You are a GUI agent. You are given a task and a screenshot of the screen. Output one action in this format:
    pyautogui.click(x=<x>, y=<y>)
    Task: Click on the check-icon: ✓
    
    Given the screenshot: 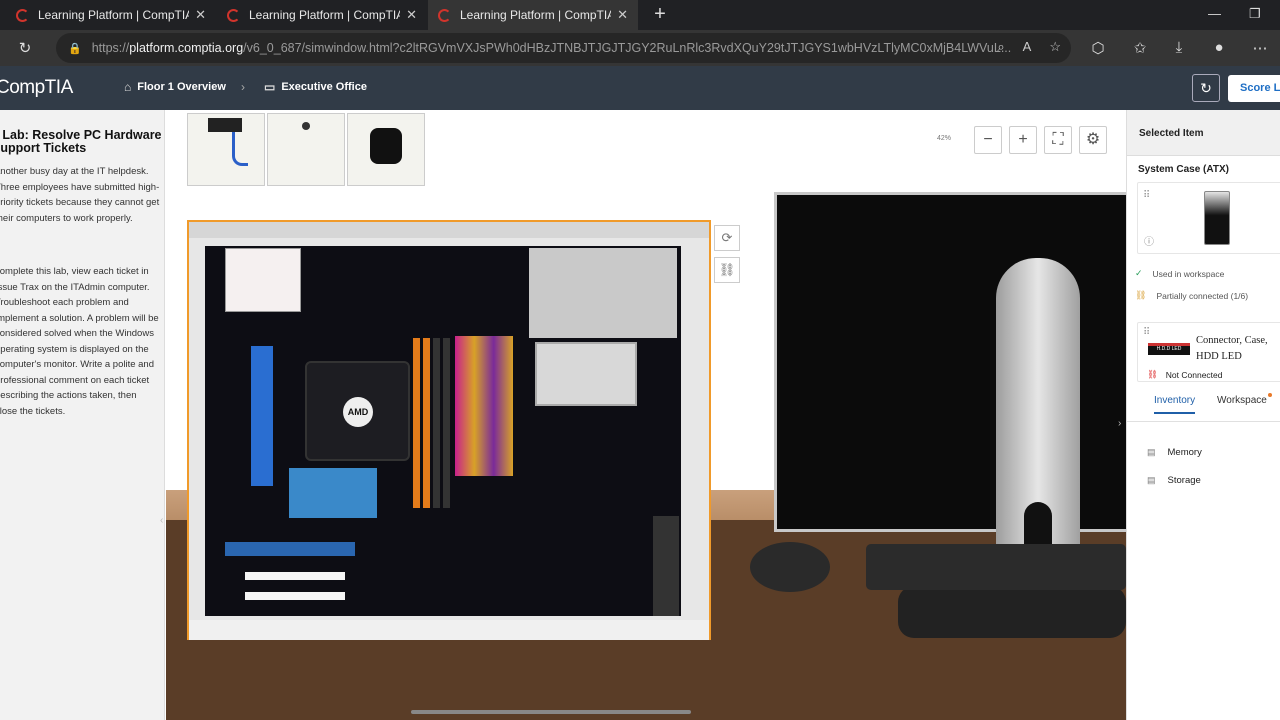 What is the action you would take?
    pyautogui.click(x=1139, y=273)
    